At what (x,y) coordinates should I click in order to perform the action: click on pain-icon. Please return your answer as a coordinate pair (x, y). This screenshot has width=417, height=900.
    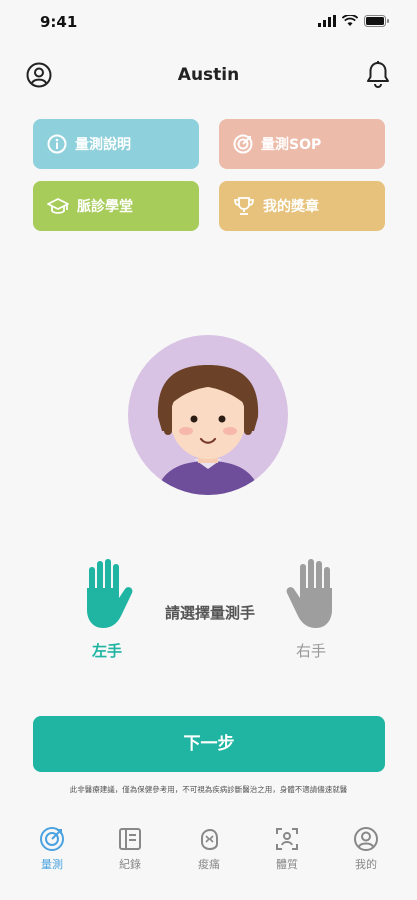
    Looking at the image, I should click on (209, 839).